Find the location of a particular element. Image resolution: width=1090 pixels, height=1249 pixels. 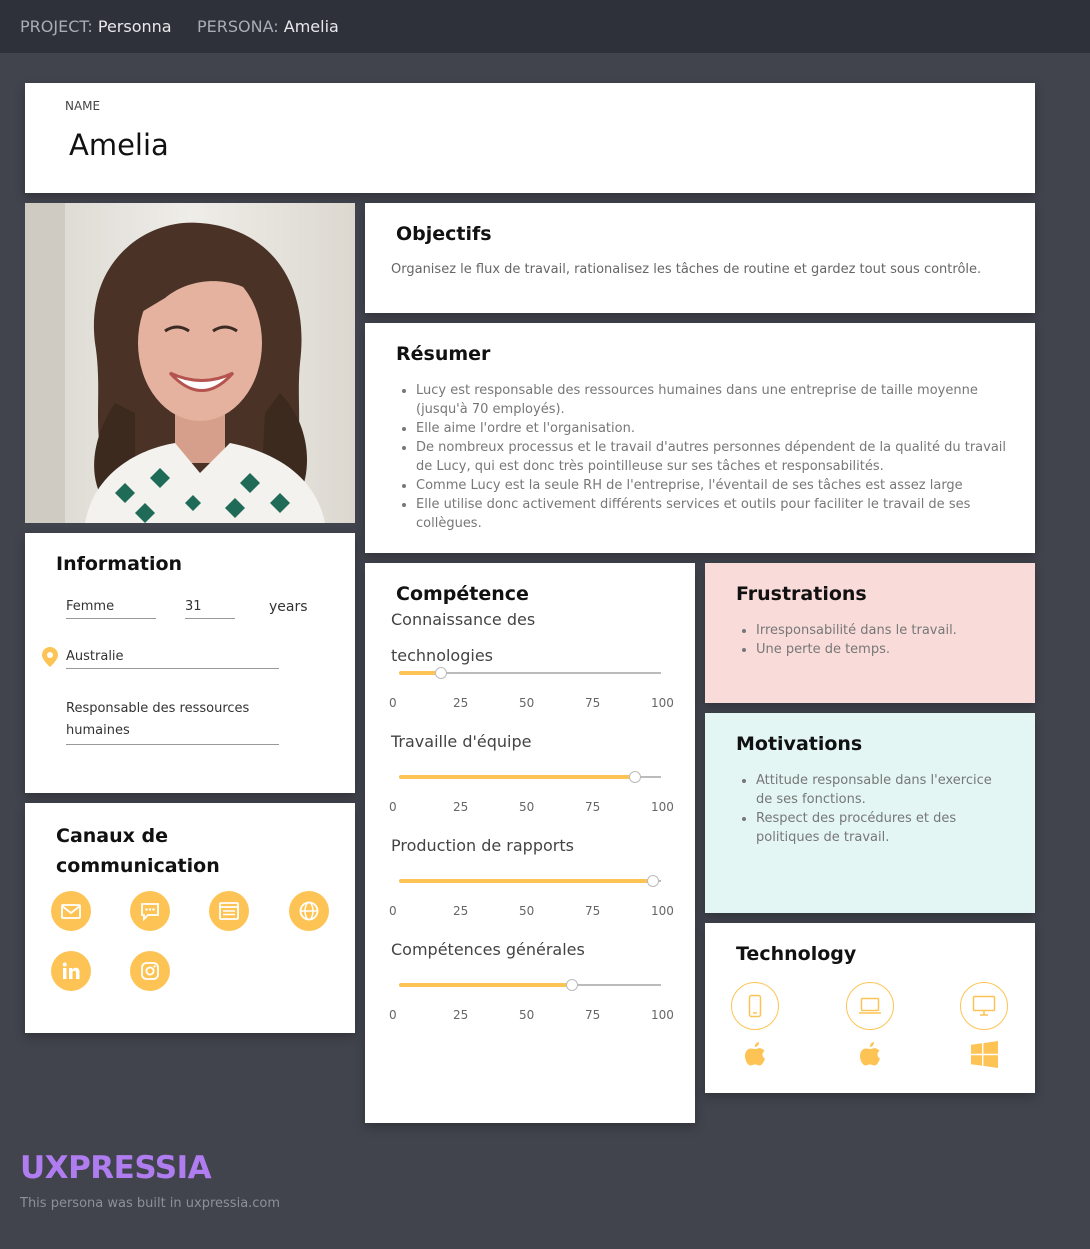

resumer-title: Résumer is located at coordinates (443, 354).